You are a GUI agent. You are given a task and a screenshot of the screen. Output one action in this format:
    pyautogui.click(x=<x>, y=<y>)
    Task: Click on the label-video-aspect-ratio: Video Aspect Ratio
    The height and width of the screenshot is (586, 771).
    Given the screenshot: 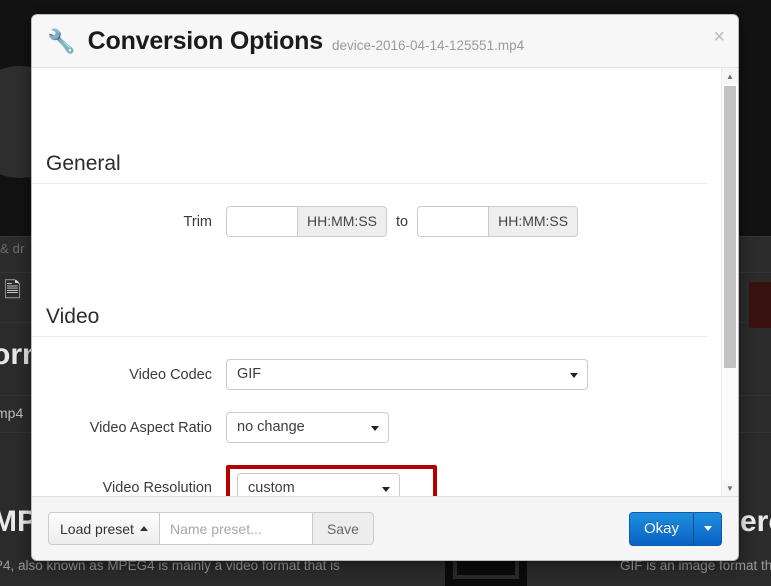 What is the action you would take?
    pyautogui.click(x=150, y=427)
    